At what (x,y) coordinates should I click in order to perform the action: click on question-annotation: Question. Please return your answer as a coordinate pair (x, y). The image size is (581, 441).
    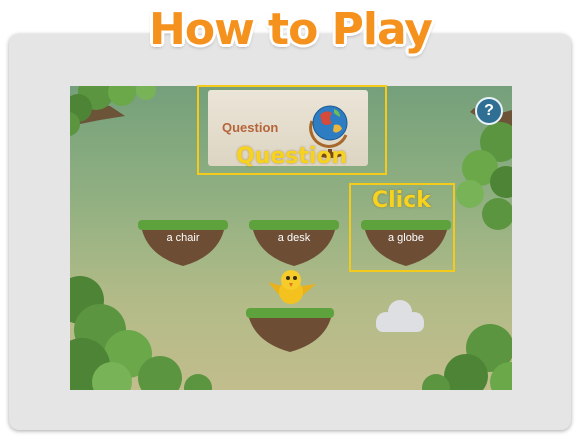
    Looking at the image, I should click on (292, 156).